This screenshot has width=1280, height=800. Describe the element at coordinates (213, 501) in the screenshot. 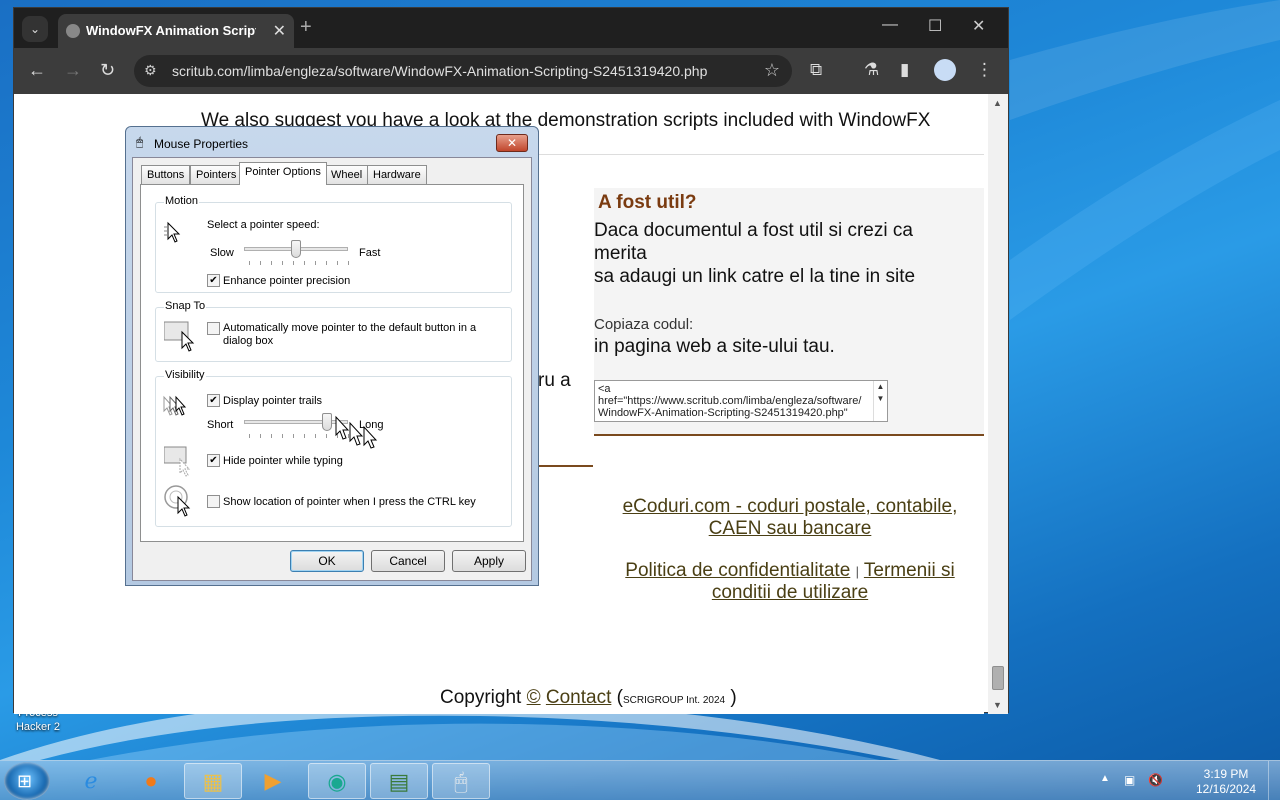

I see `ctrl-location-checkbox` at that location.